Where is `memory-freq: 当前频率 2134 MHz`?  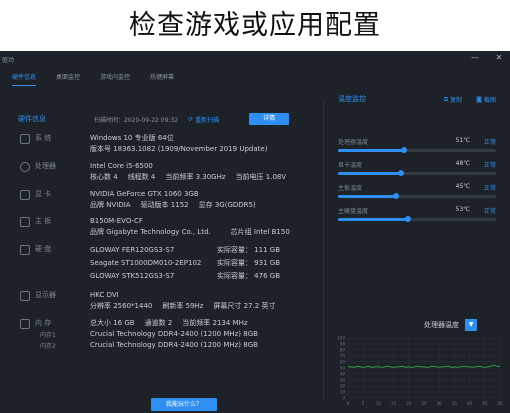 memory-freq: 当前频率 2134 MHz is located at coordinates (215, 323).